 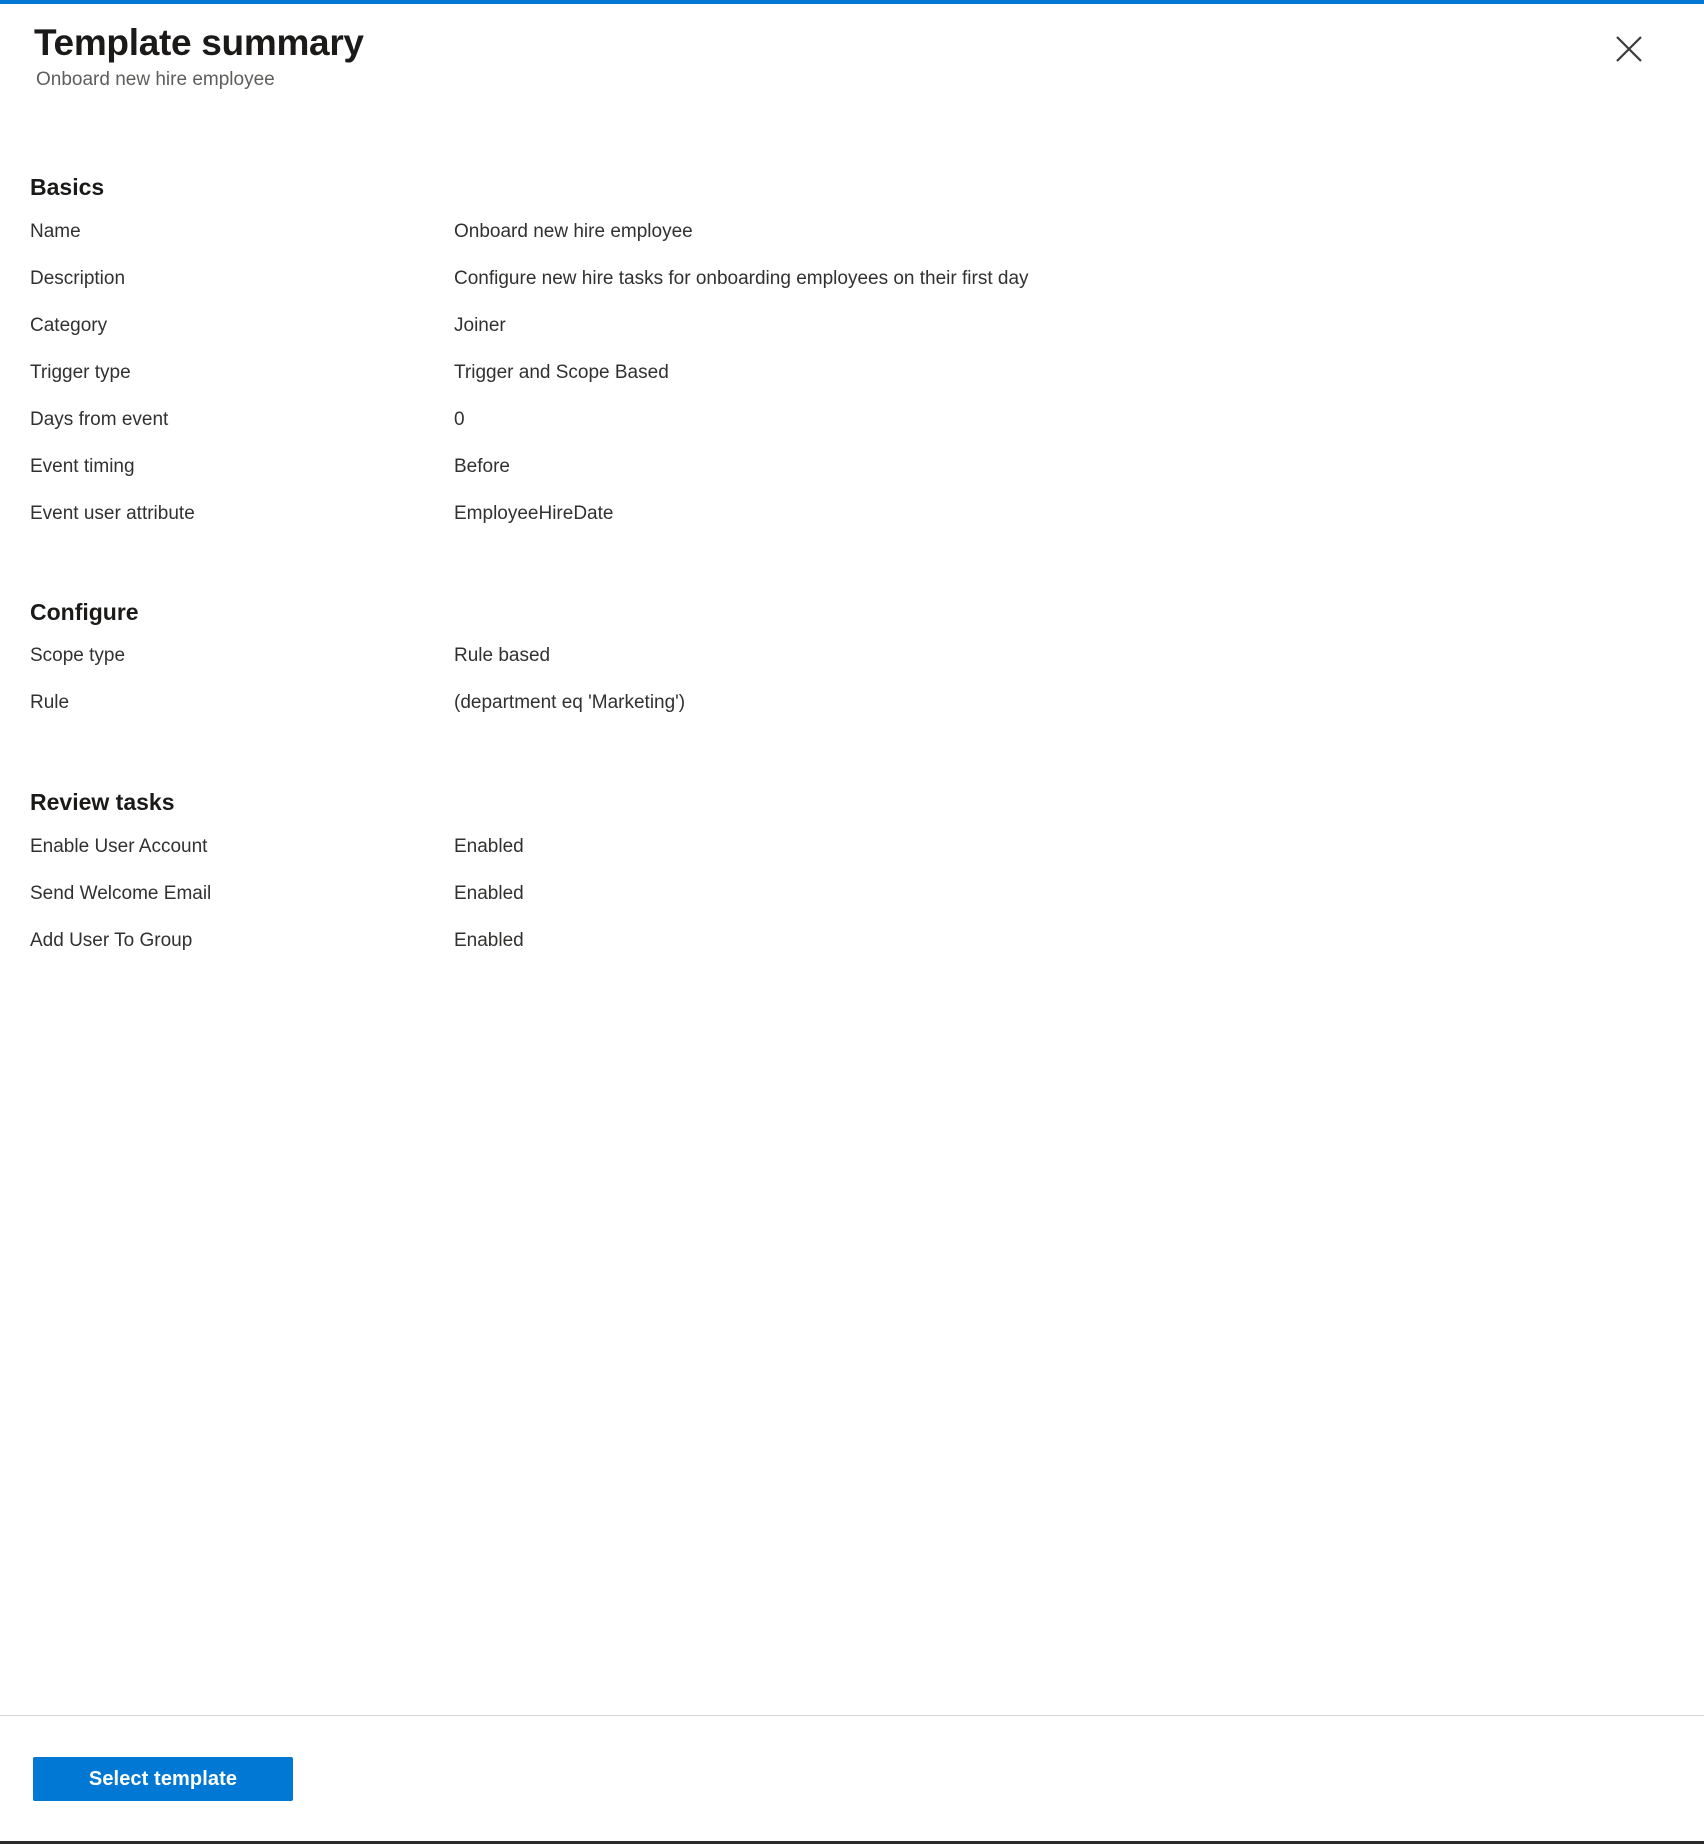 What do you see at coordinates (502, 656) in the screenshot?
I see `row-value: Rule based` at bounding box center [502, 656].